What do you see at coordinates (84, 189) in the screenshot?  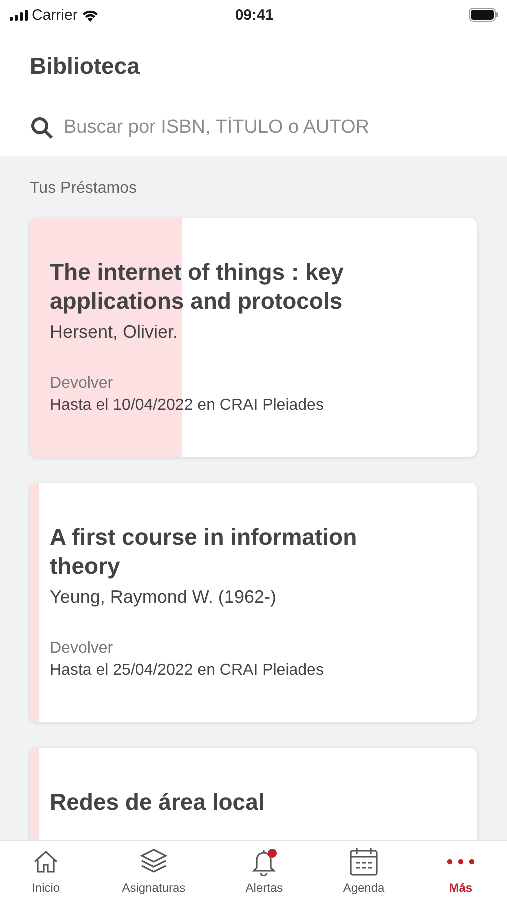 I see `section-heading: Tus Préstamos` at bounding box center [84, 189].